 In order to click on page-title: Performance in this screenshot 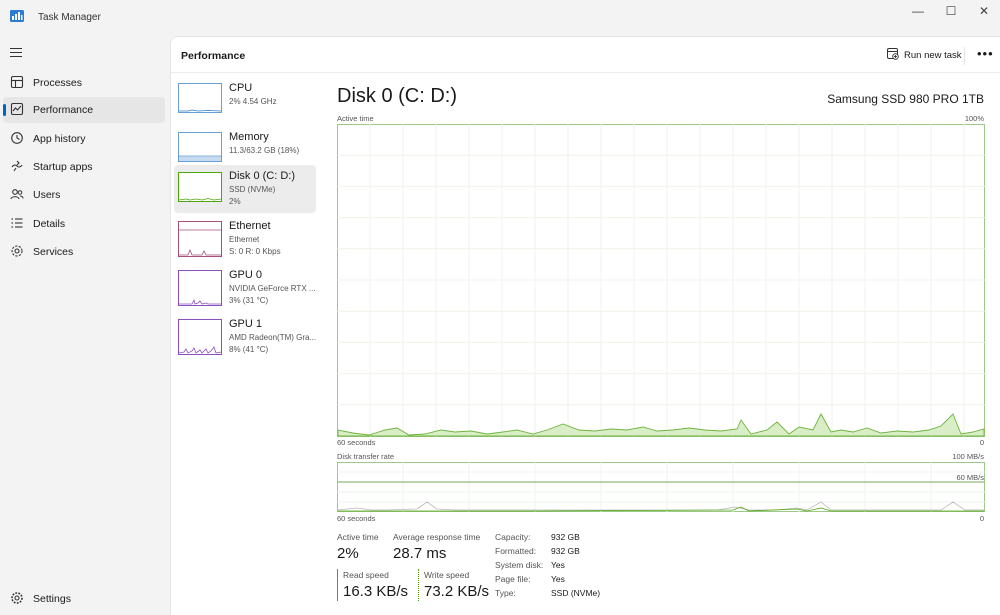, I will do `click(213, 56)`.